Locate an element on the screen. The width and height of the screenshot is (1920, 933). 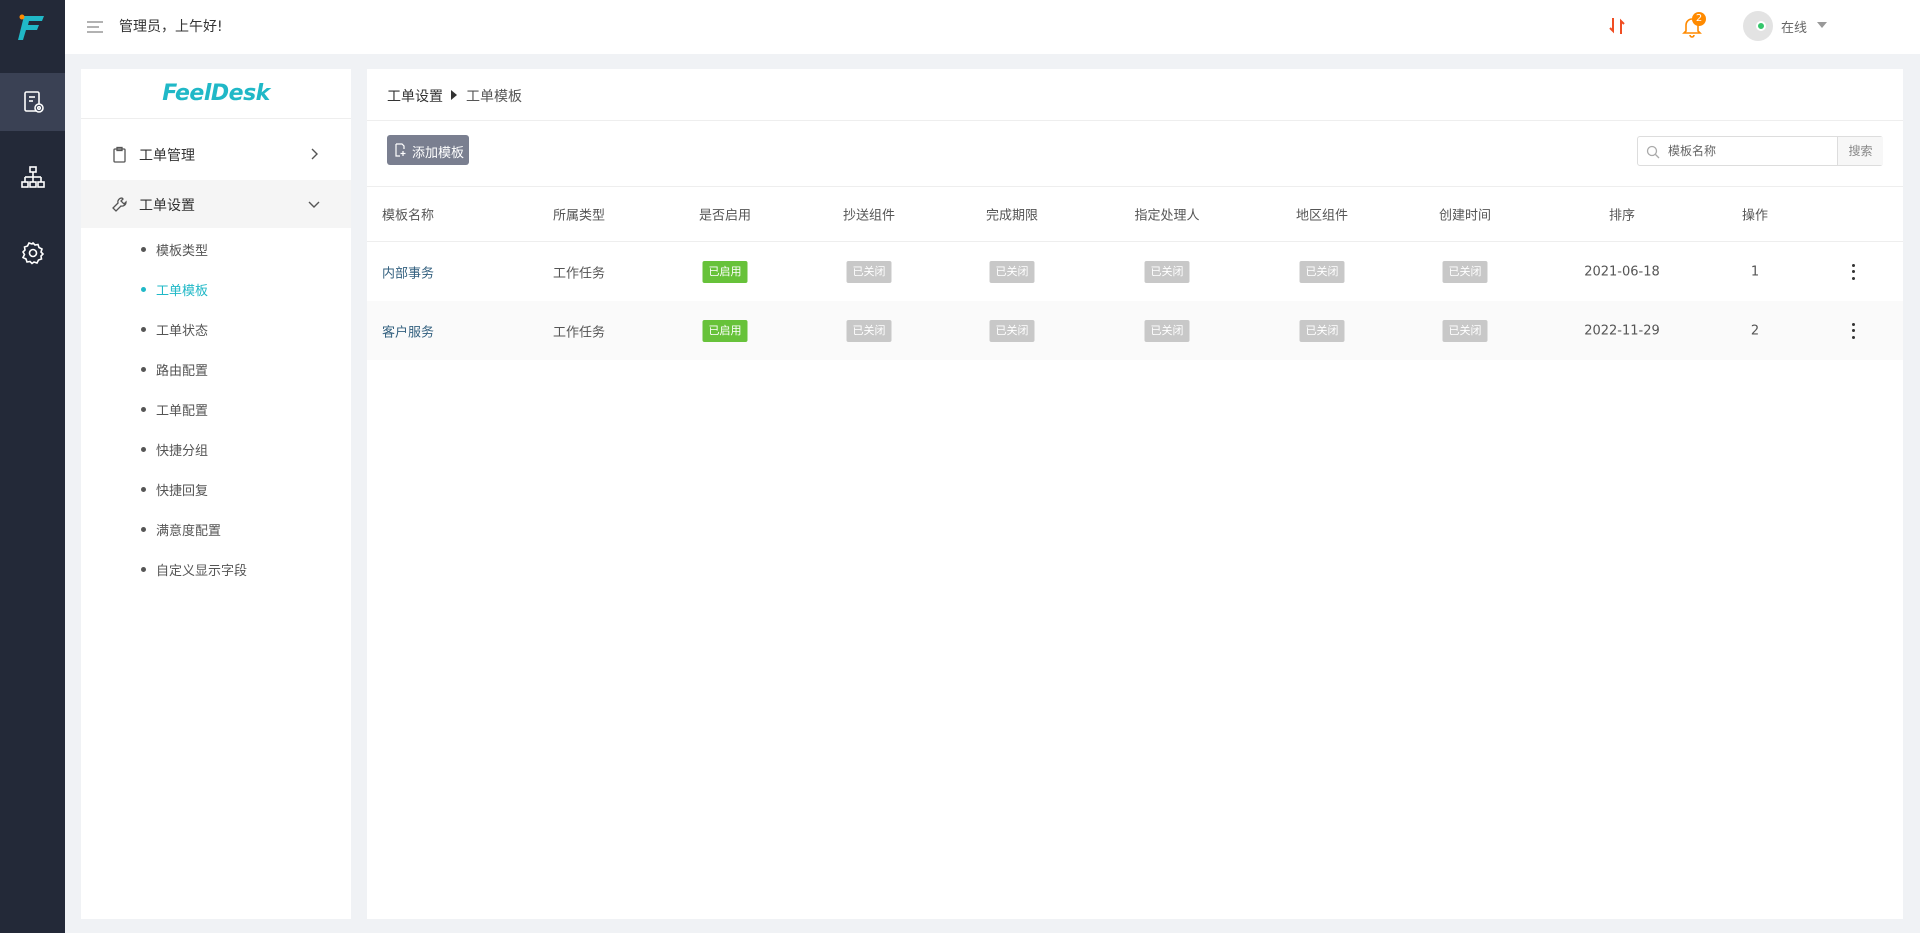
column-header: 所属类型 is located at coordinates (579, 216).